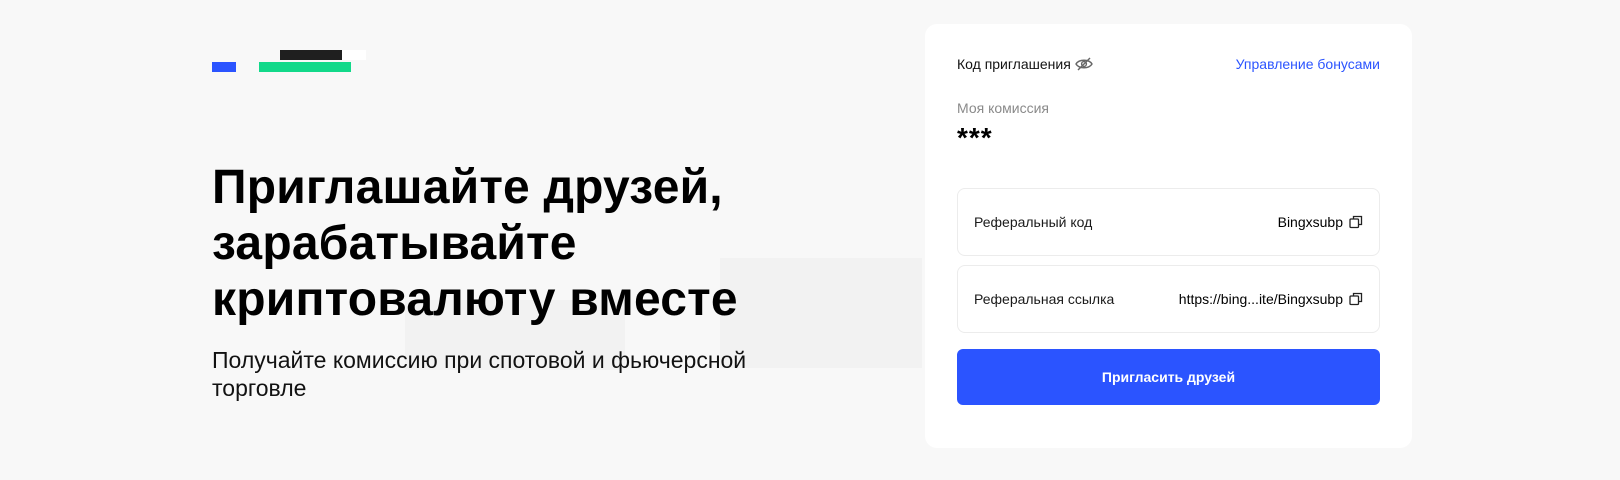 The image size is (1620, 480). Describe the element at coordinates (975, 137) in the screenshot. I see `commission-value: ***` at that location.